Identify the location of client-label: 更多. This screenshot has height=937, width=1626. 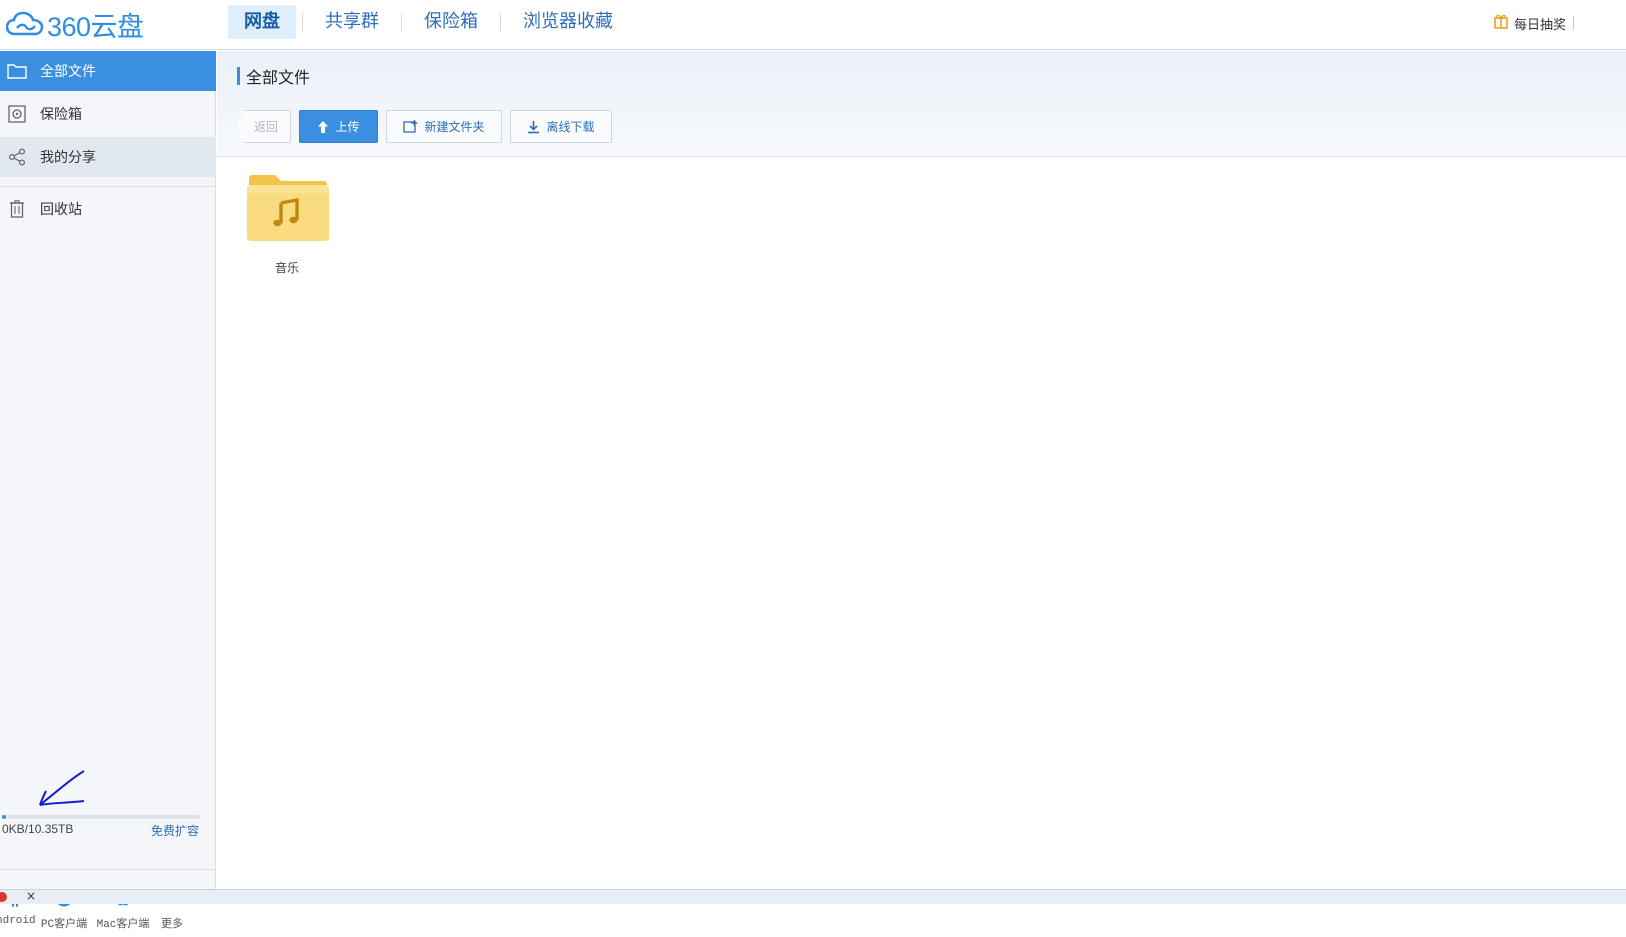
(172, 925).